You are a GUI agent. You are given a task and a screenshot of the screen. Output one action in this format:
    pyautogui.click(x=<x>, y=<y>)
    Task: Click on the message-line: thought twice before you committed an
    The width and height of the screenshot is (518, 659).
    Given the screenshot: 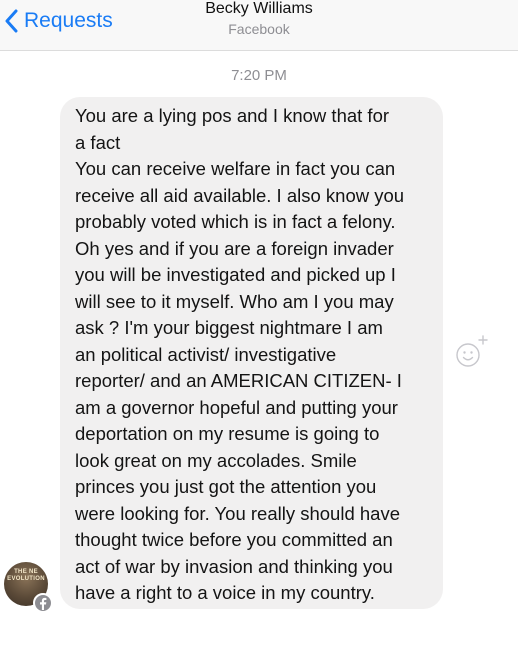 What is the action you would take?
    pyautogui.click(x=234, y=539)
    